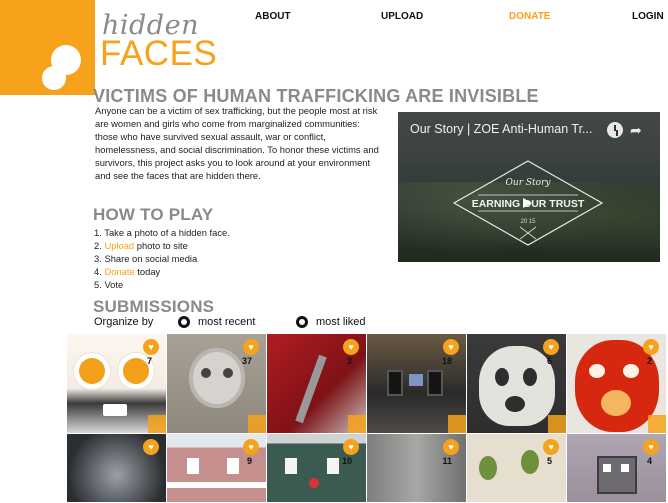  Describe the element at coordinates (402, 16) in the screenshot. I see `nav-upload: UPLOAD` at that location.